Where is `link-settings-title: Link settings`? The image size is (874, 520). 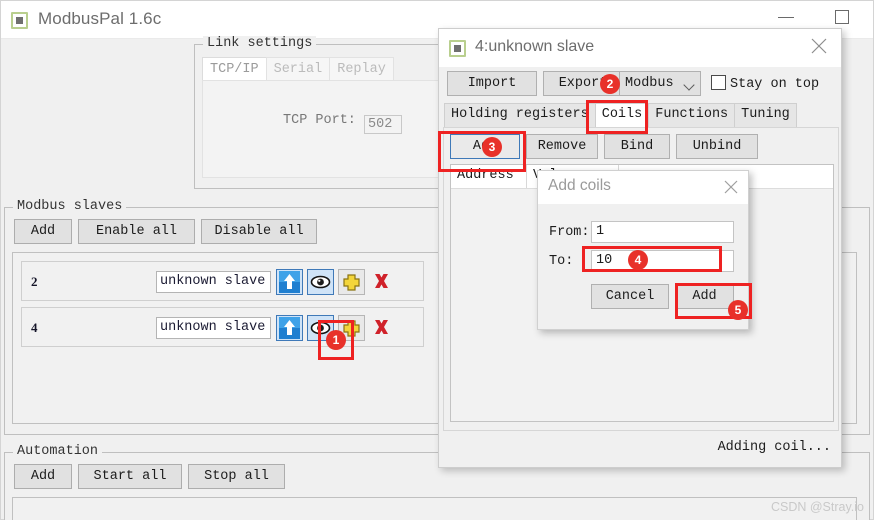 link-settings-title: Link settings is located at coordinates (260, 43).